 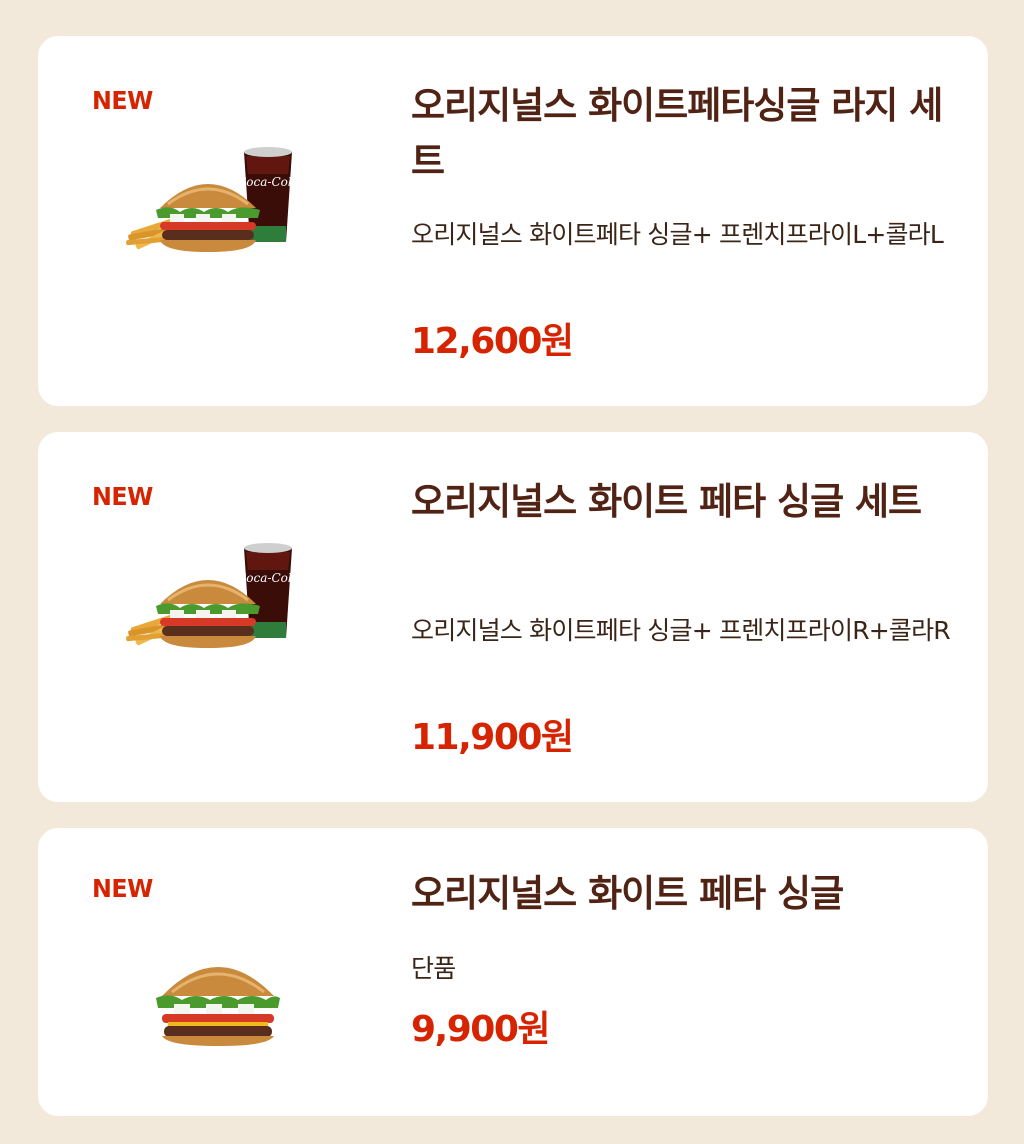 I want to click on burger-image, so click(x=218, y=1006).